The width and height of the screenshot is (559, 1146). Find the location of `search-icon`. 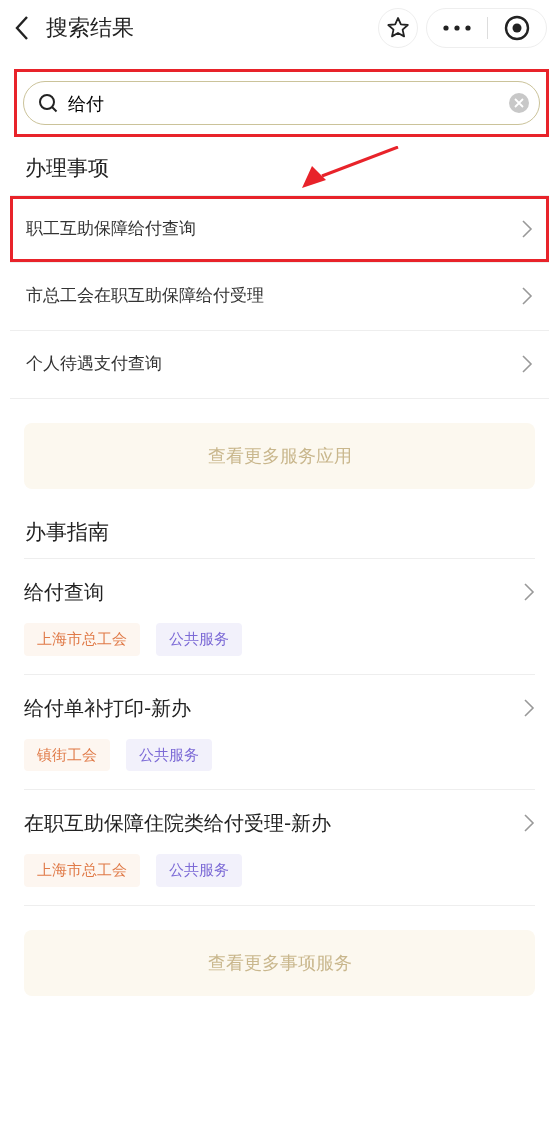

search-icon is located at coordinates (48, 103).